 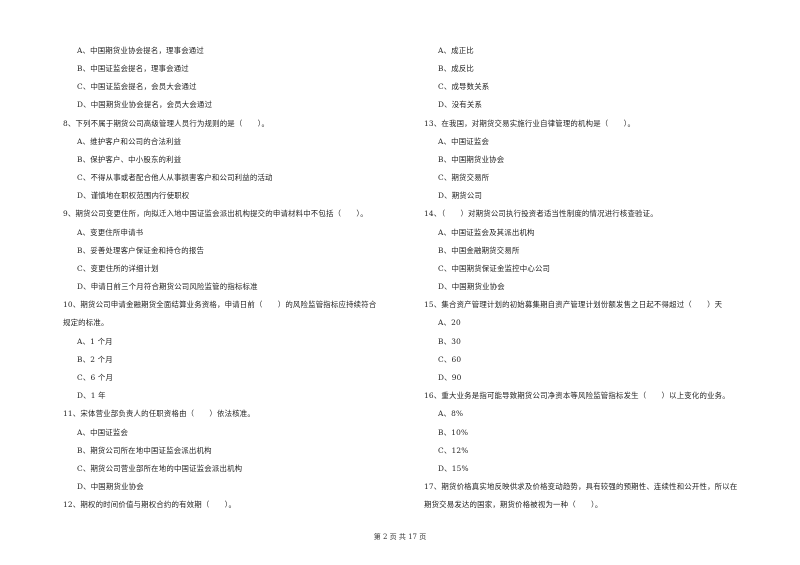 I want to click on q7-option-a: A、中国期货业协会提名，理事会通过, so click(x=140, y=50).